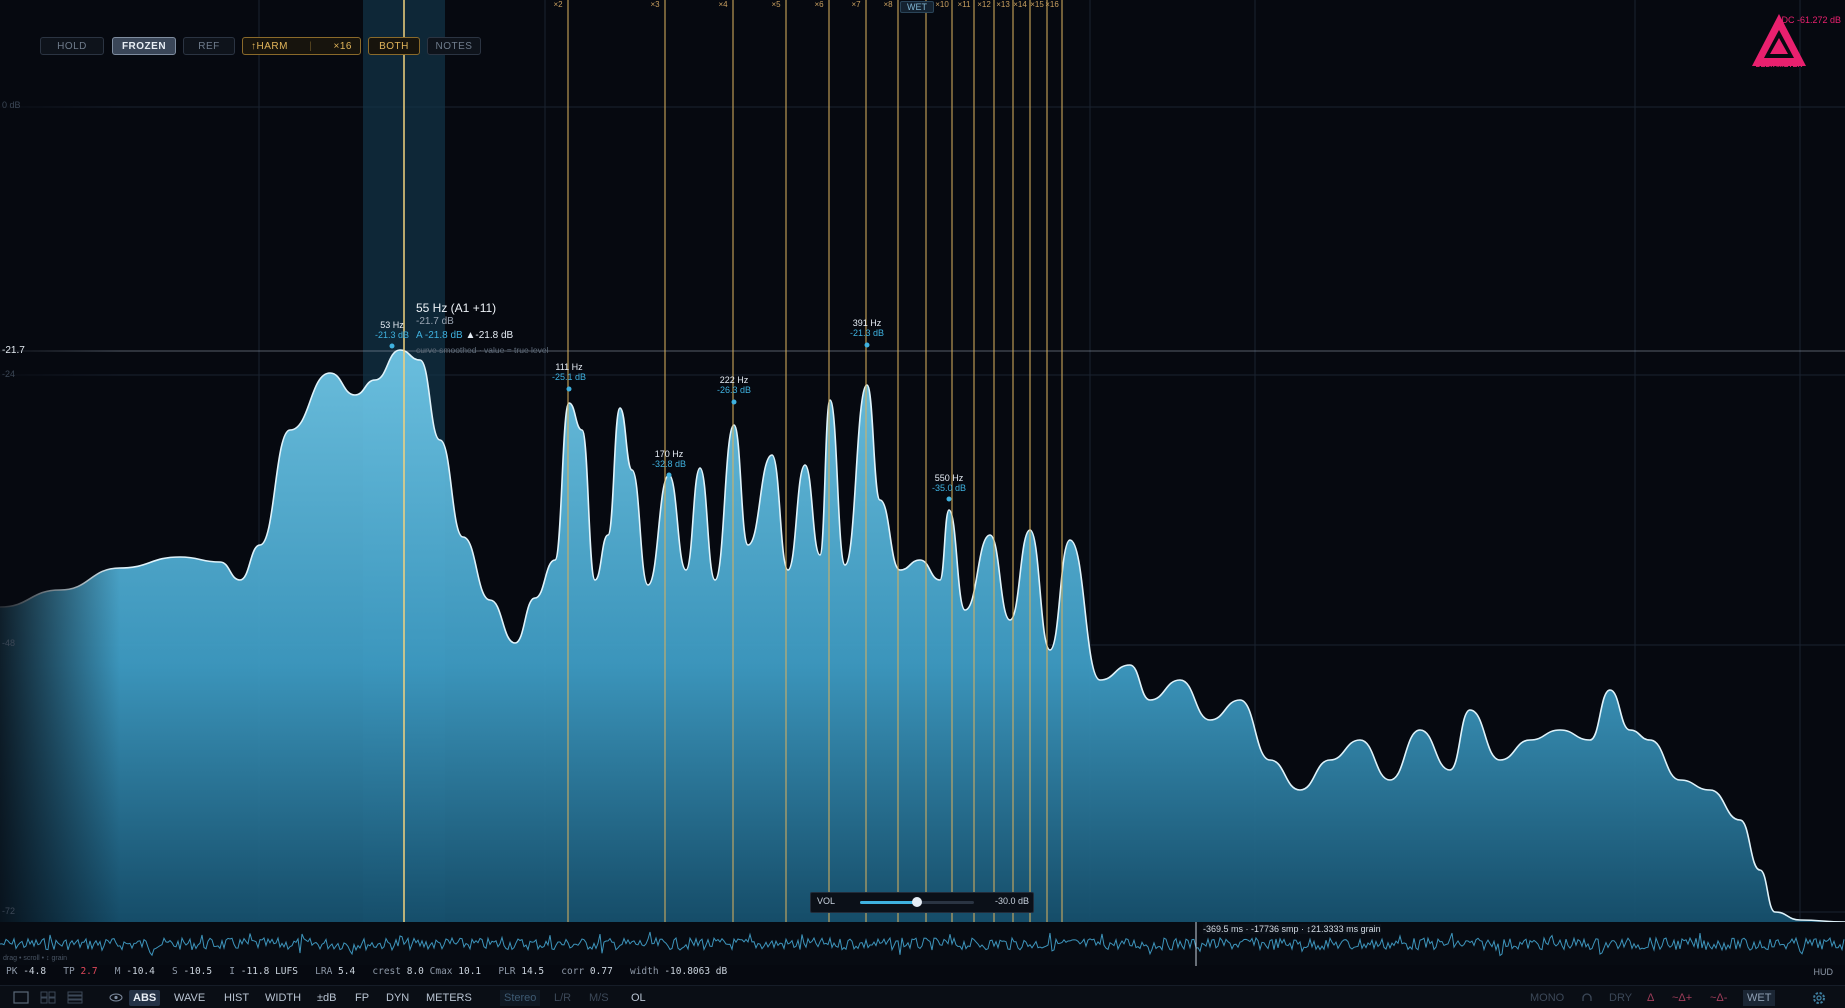 This screenshot has height=1008, width=1845. I want to click on db-tick: -24, so click(9, 374).